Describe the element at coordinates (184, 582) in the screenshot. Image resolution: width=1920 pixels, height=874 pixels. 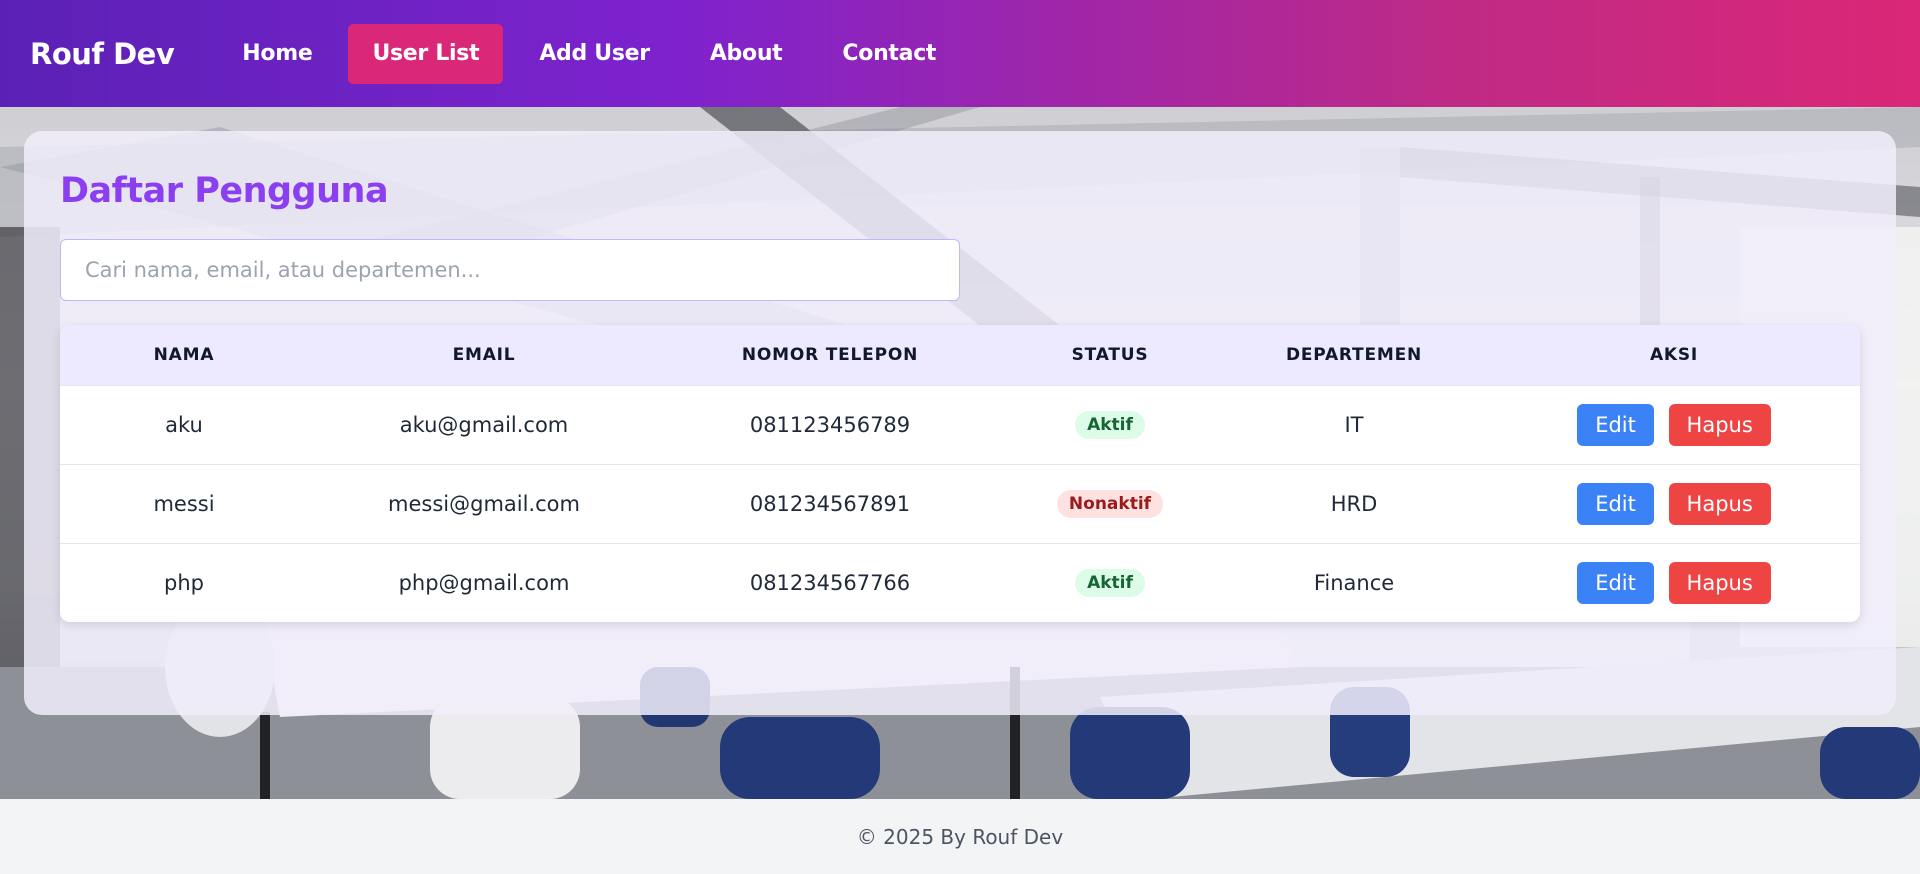
I see `cell-nama: php` at that location.